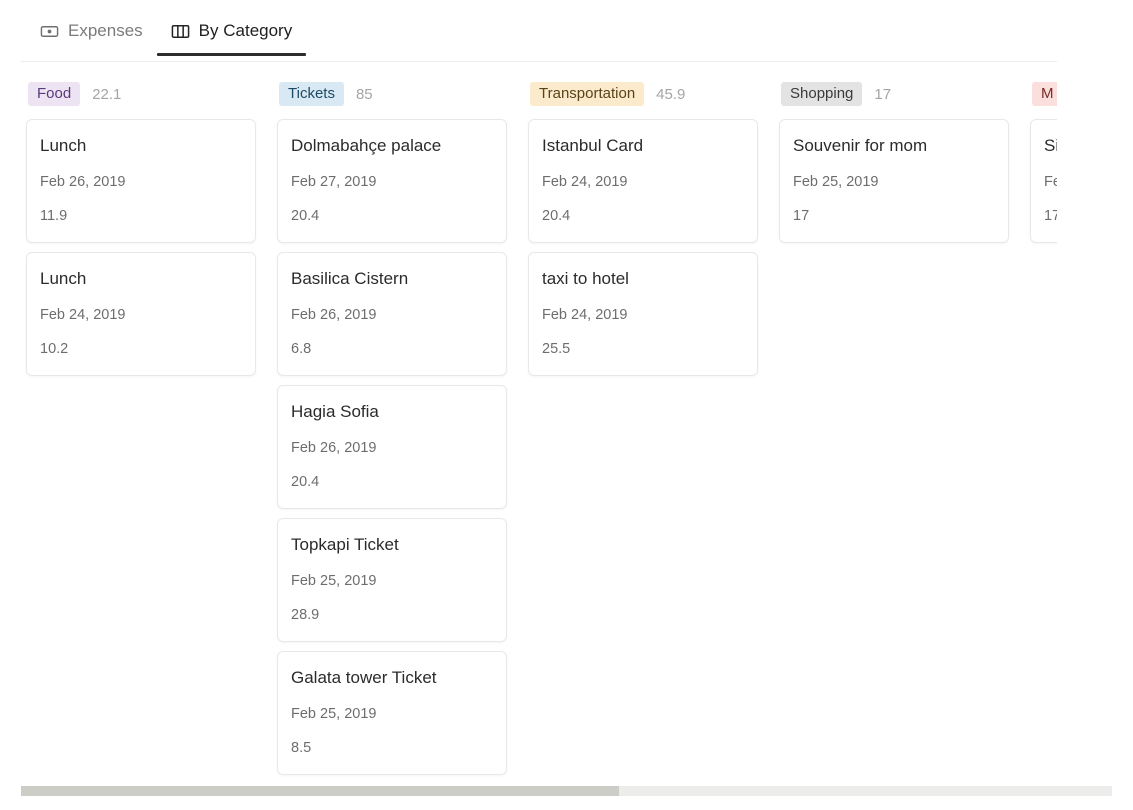 This screenshot has width=1133, height=810. What do you see at coordinates (1050, 182) in the screenshot?
I see `expense-date: Fe` at bounding box center [1050, 182].